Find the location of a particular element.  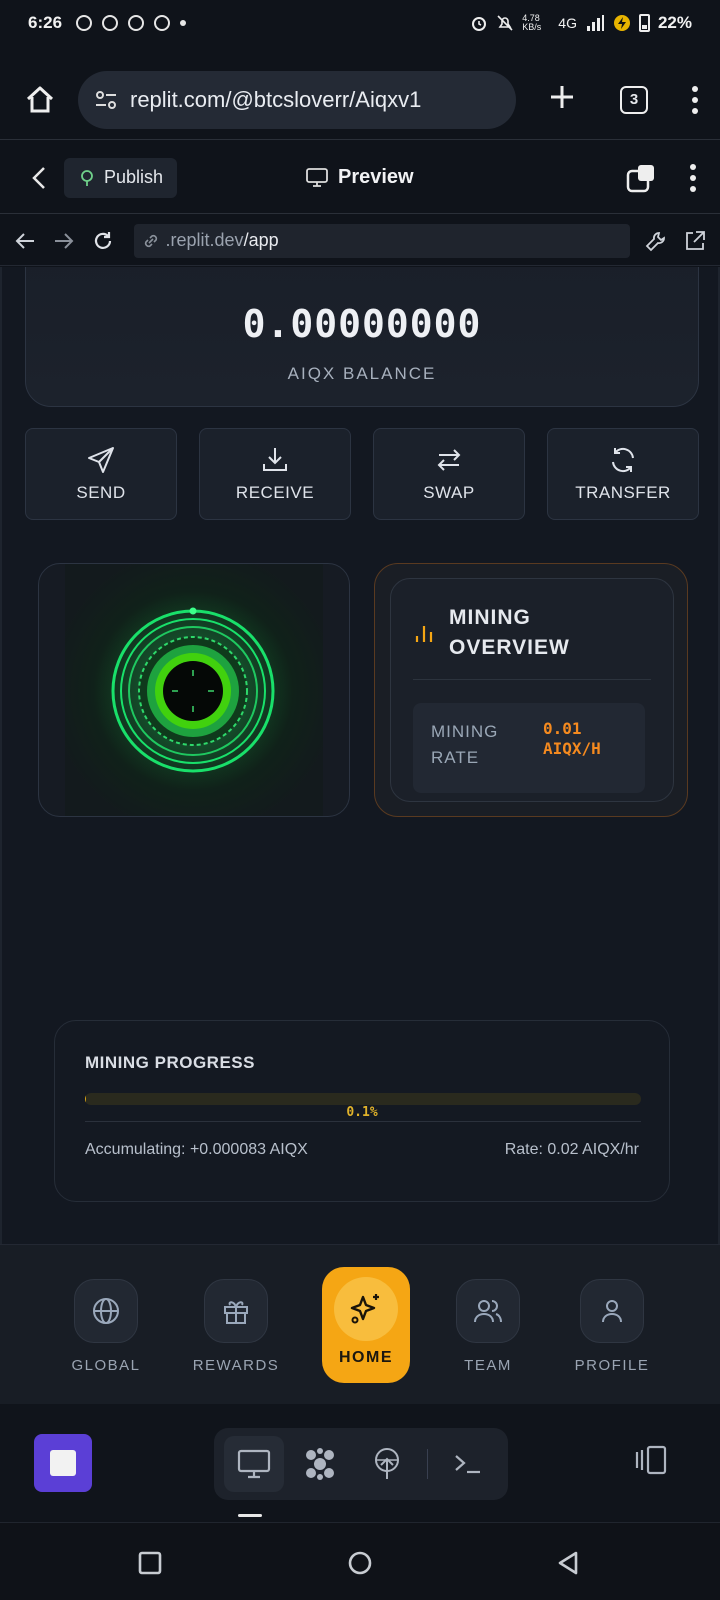

system-status: 4.78 KB/s 4G 22% is located at coordinates (581, 23).